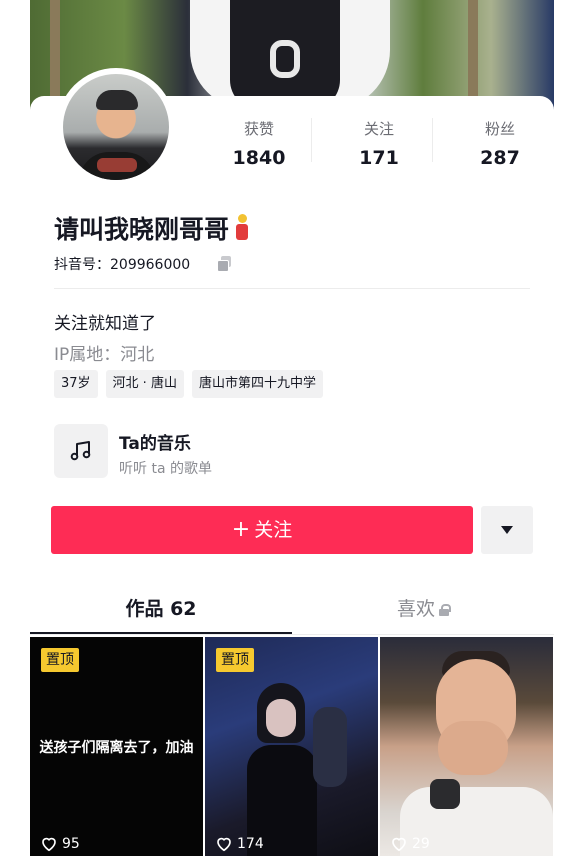 Image resolution: width=578 pixels, height=856 pixels. What do you see at coordinates (165, 469) in the screenshot?
I see `music-subtitle: 听听 ta 的歌单` at bounding box center [165, 469].